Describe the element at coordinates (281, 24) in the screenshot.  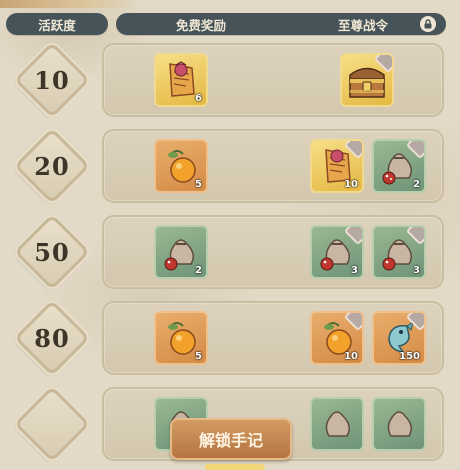
I see `reward-header: 免费奖励 至尊战令` at that location.